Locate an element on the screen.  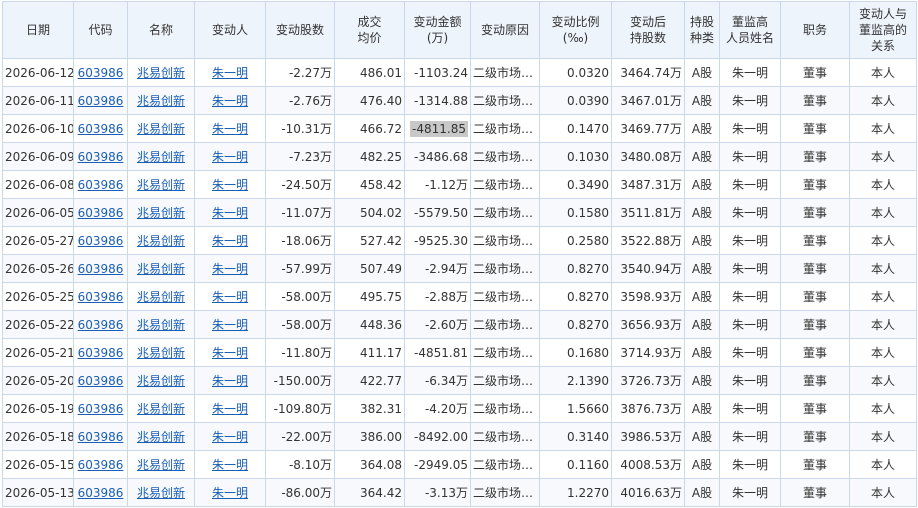
header-exec: 董监高 人员姓名 is located at coordinates (750, 30).